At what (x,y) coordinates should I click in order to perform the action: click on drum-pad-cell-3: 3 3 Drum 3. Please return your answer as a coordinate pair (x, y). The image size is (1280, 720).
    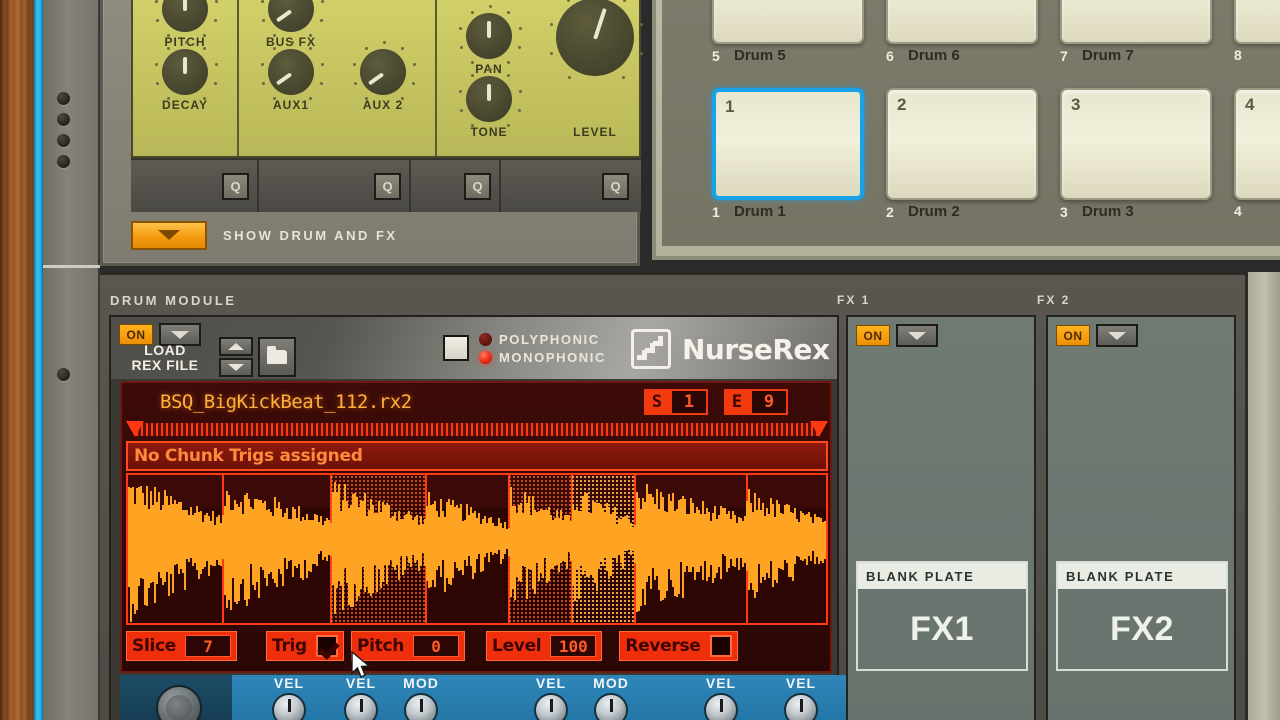
    Looking at the image, I should click on (1136, 154).